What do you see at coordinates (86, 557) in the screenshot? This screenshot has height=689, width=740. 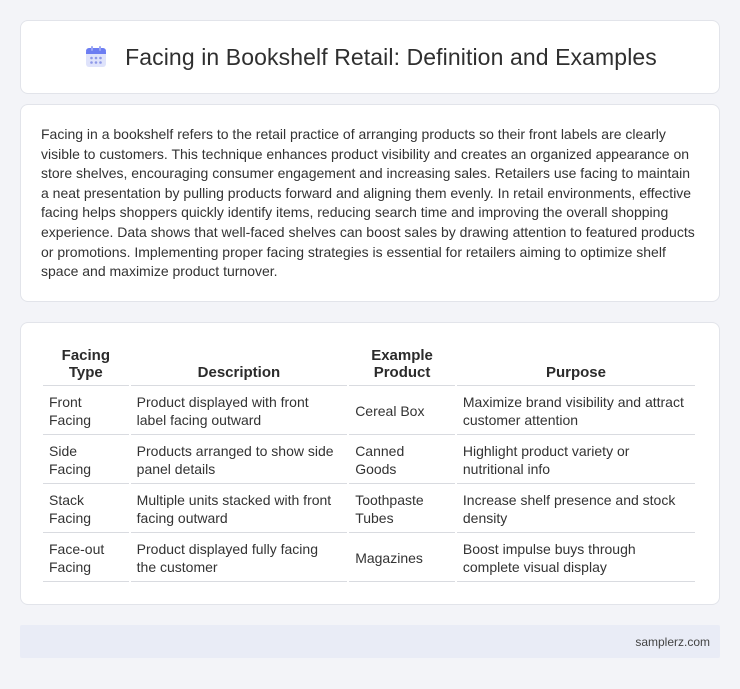 I see `cell-facing-type: Face-out Facing` at bounding box center [86, 557].